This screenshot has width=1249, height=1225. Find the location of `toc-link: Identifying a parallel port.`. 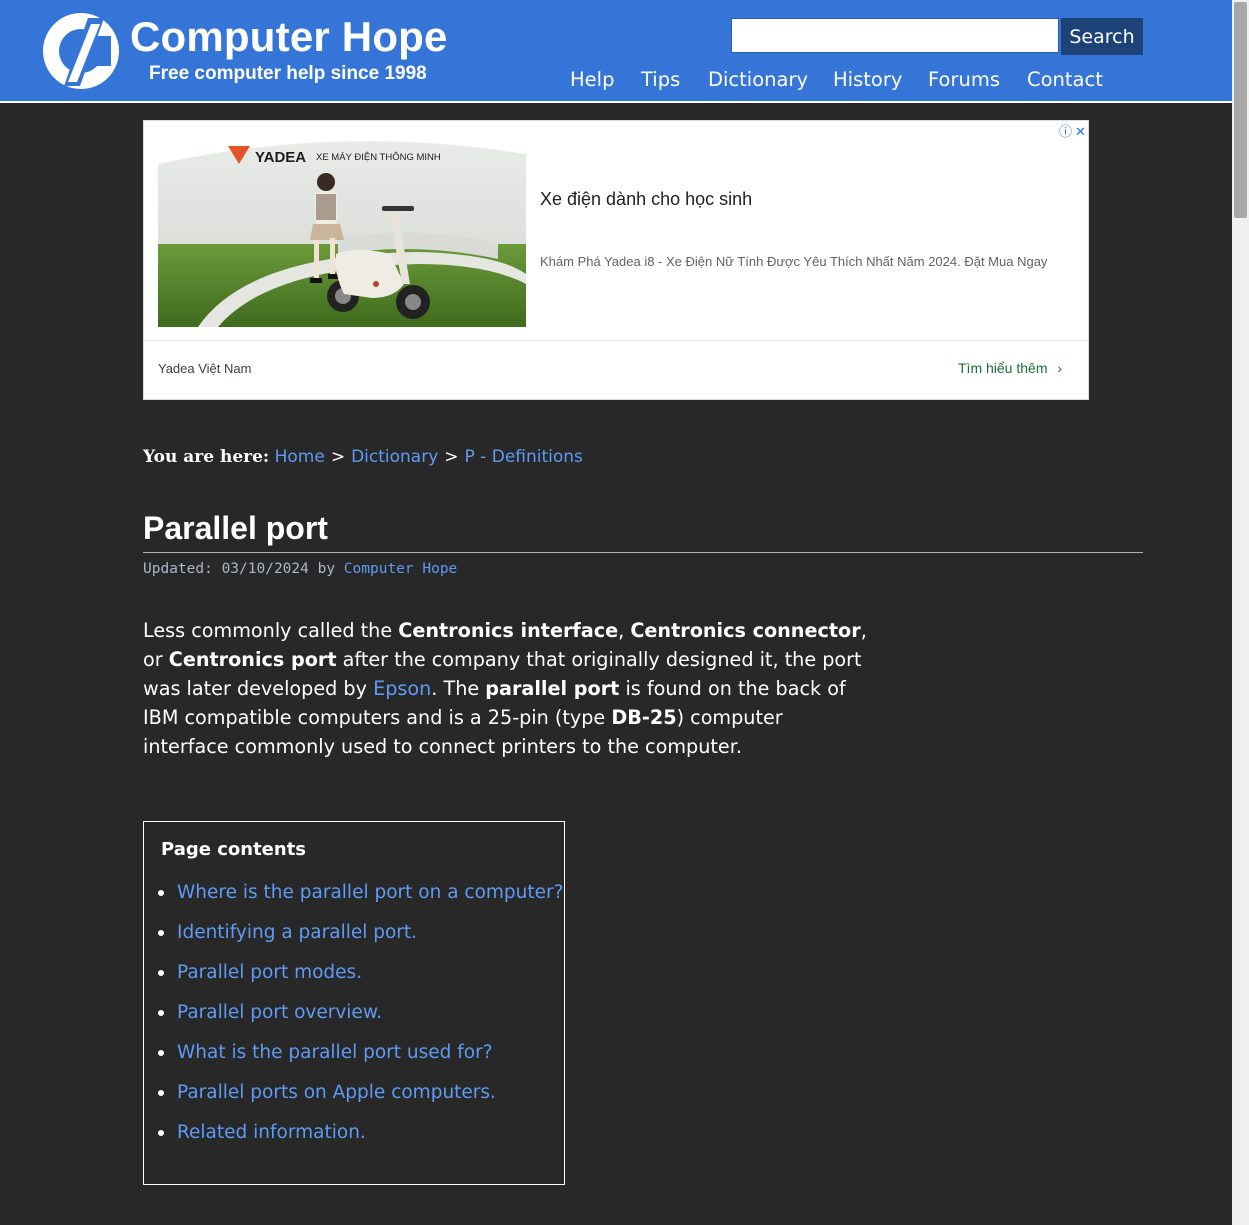

toc-link: Identifying a parallel port. is located at coordinates (297, 933).